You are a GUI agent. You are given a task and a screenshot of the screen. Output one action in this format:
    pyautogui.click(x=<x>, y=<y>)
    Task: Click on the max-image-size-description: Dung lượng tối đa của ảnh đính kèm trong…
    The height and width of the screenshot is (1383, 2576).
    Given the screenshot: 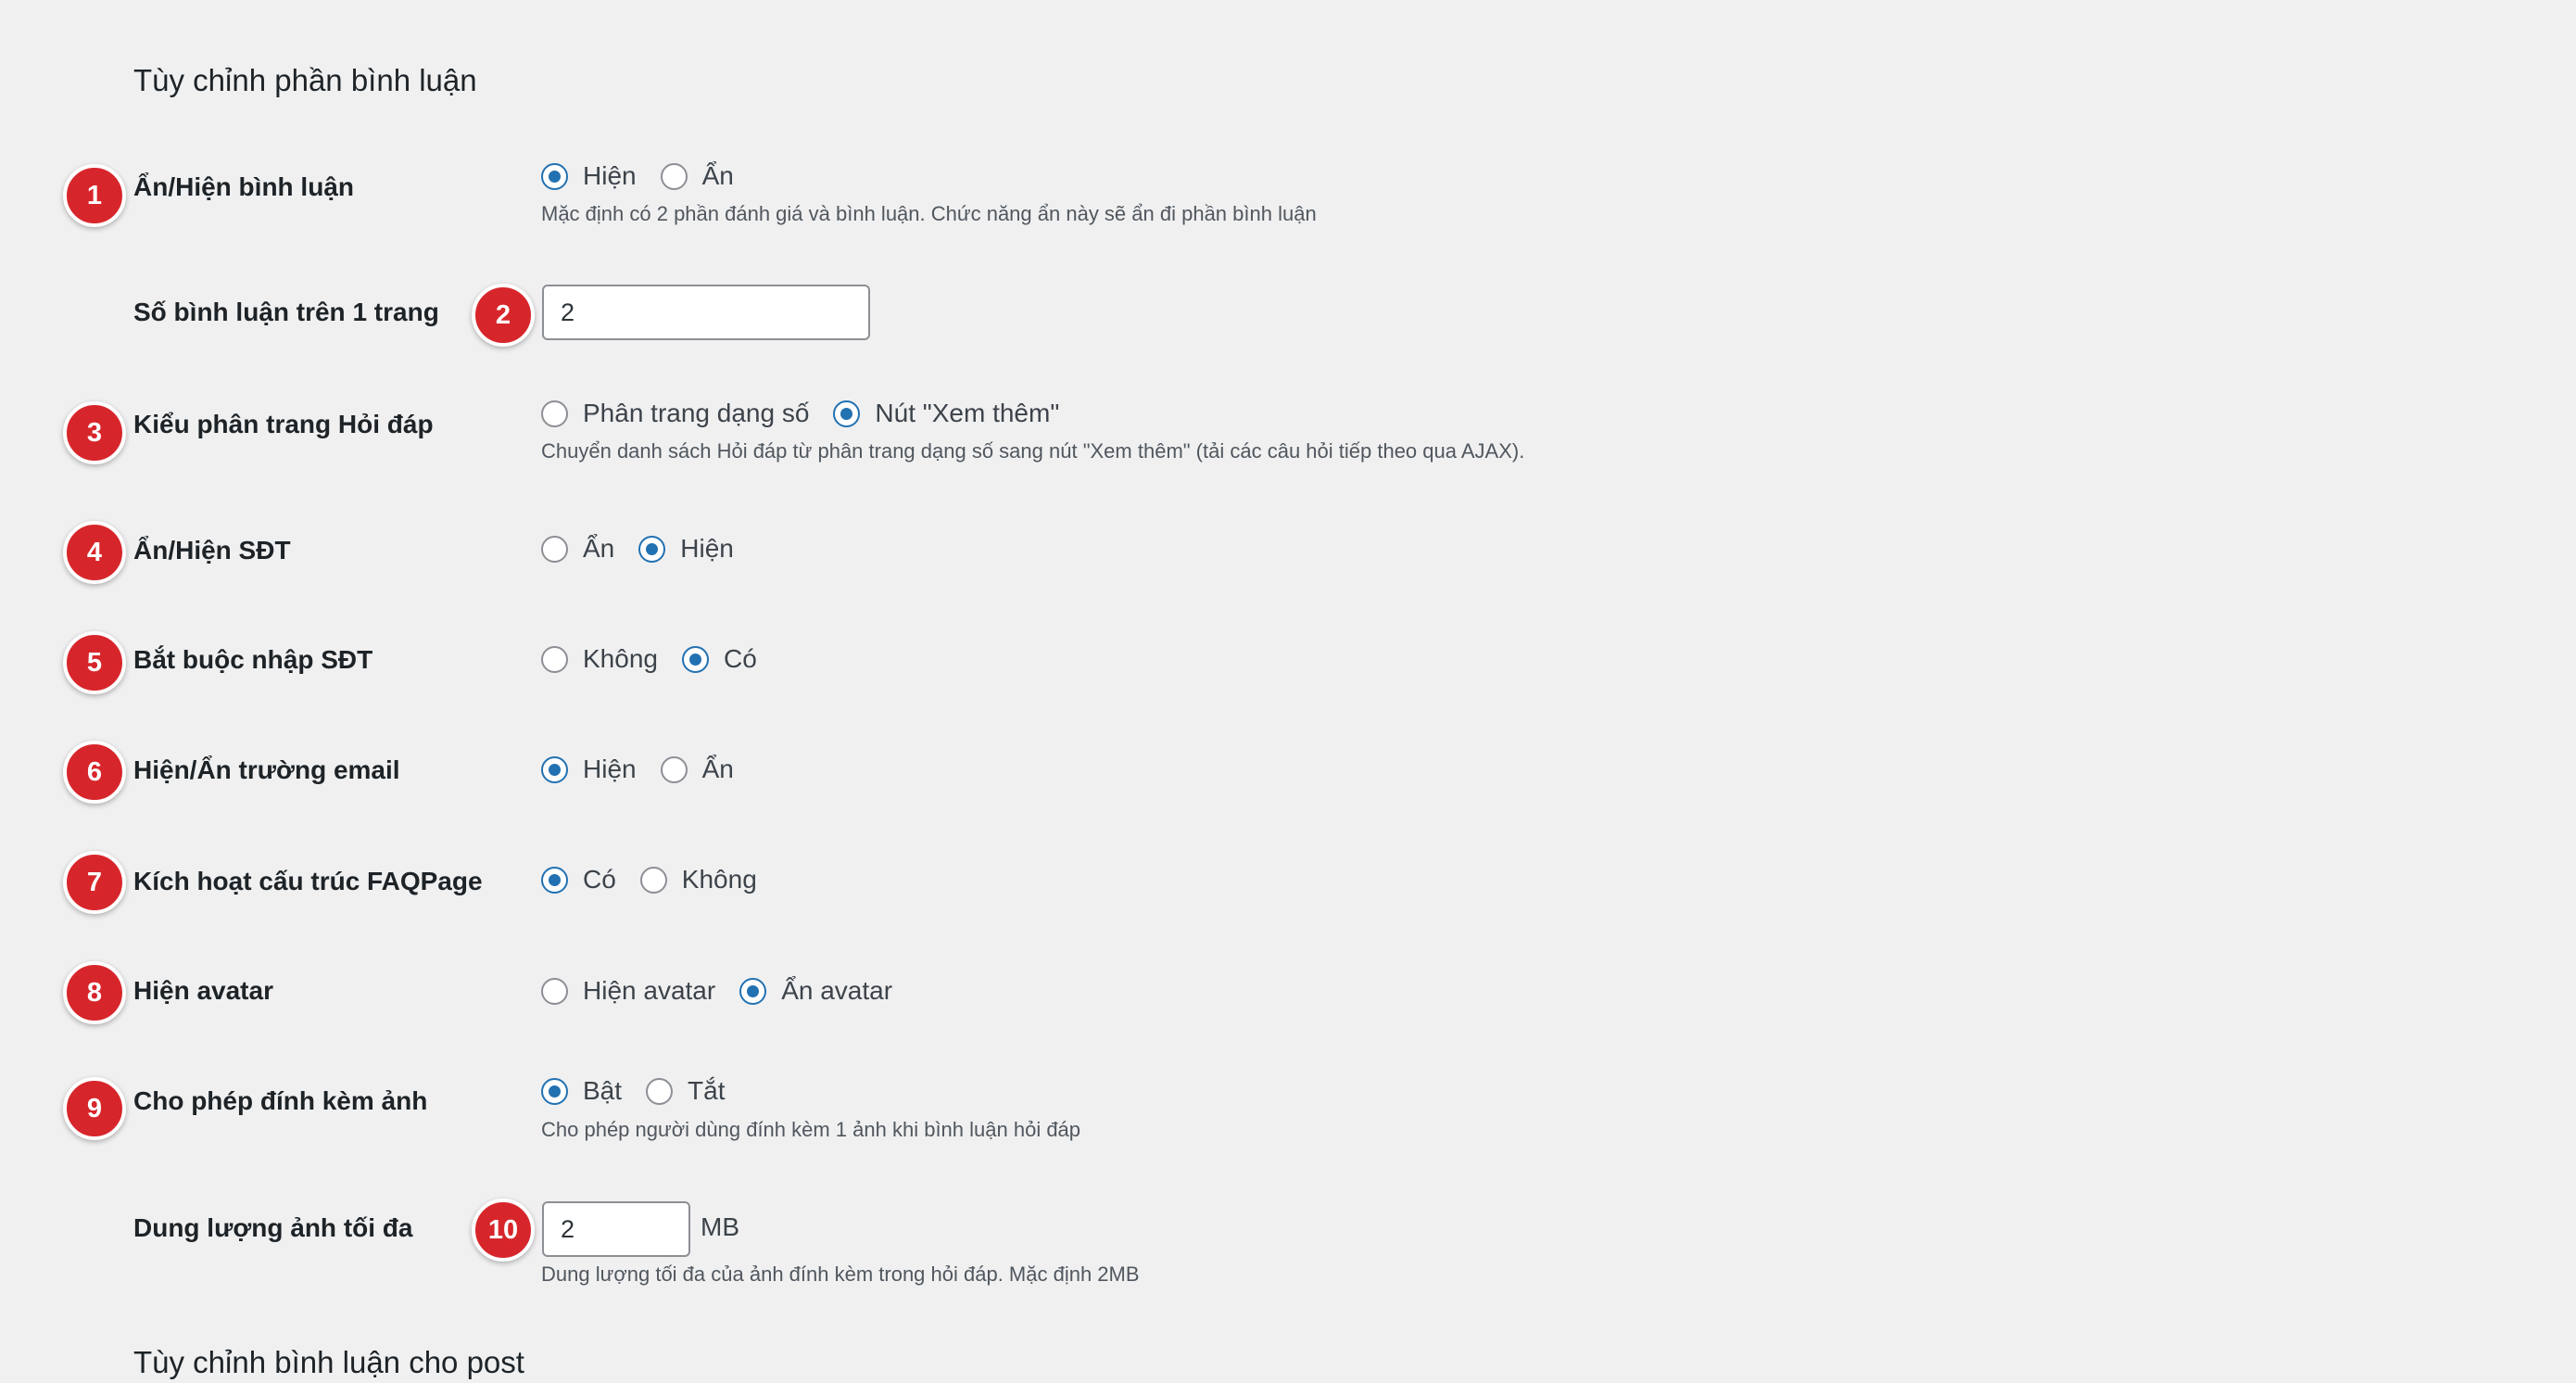 What is the action you would take?
    pyautogui.click(x=840, y=1274)
    